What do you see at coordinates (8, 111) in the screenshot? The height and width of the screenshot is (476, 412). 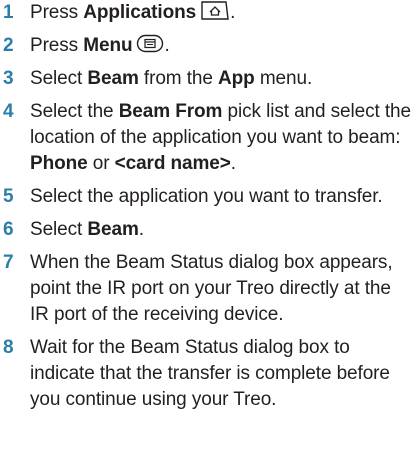 I see `step-number: 4` at bounding box center [8, 111].